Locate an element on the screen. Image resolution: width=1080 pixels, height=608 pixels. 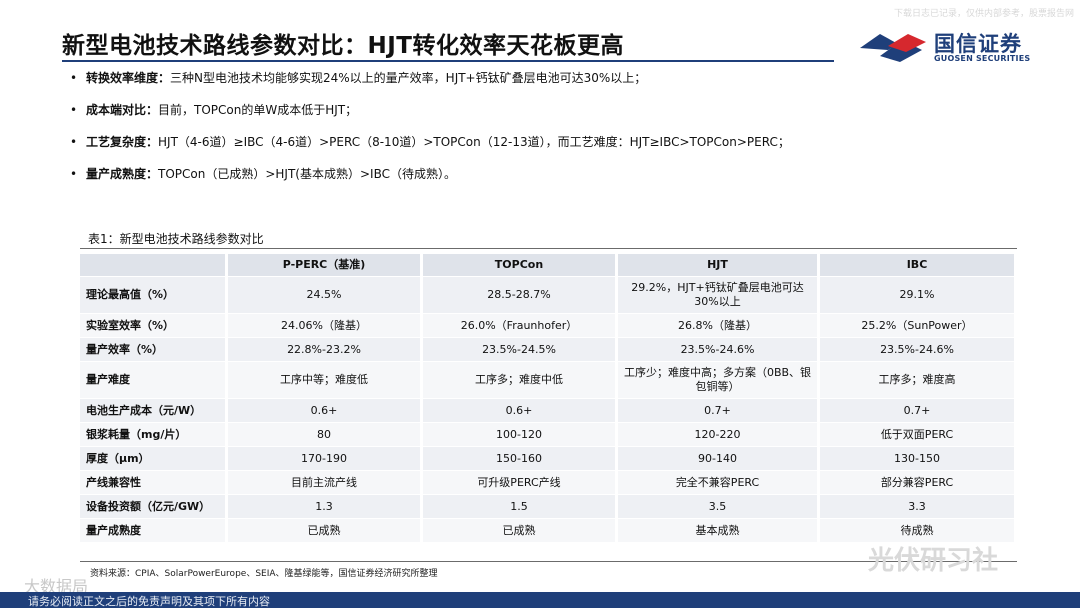
table-cell: 待成熟 is located at coordinates (918, 530).